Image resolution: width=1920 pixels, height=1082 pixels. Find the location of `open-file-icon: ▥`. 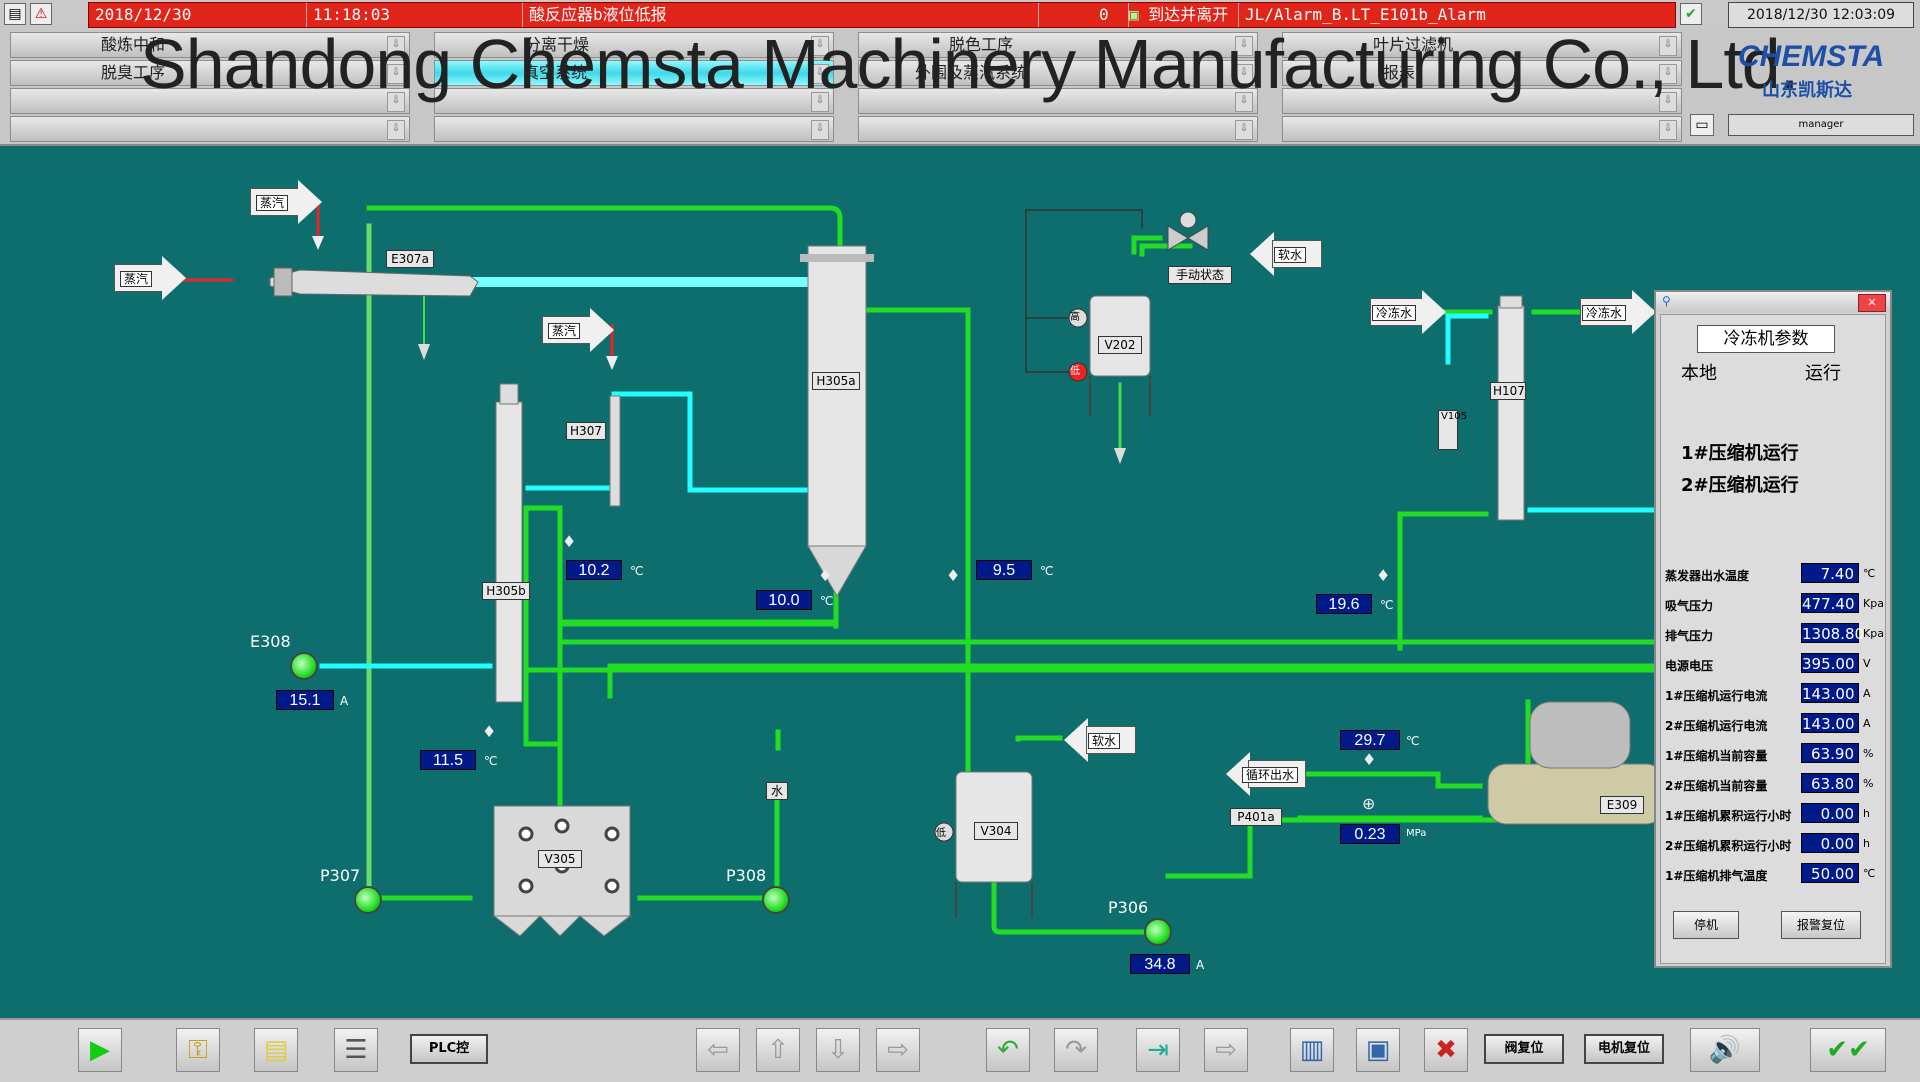

open-file-icon: ▥ is located at coordinates (1312, 1050).